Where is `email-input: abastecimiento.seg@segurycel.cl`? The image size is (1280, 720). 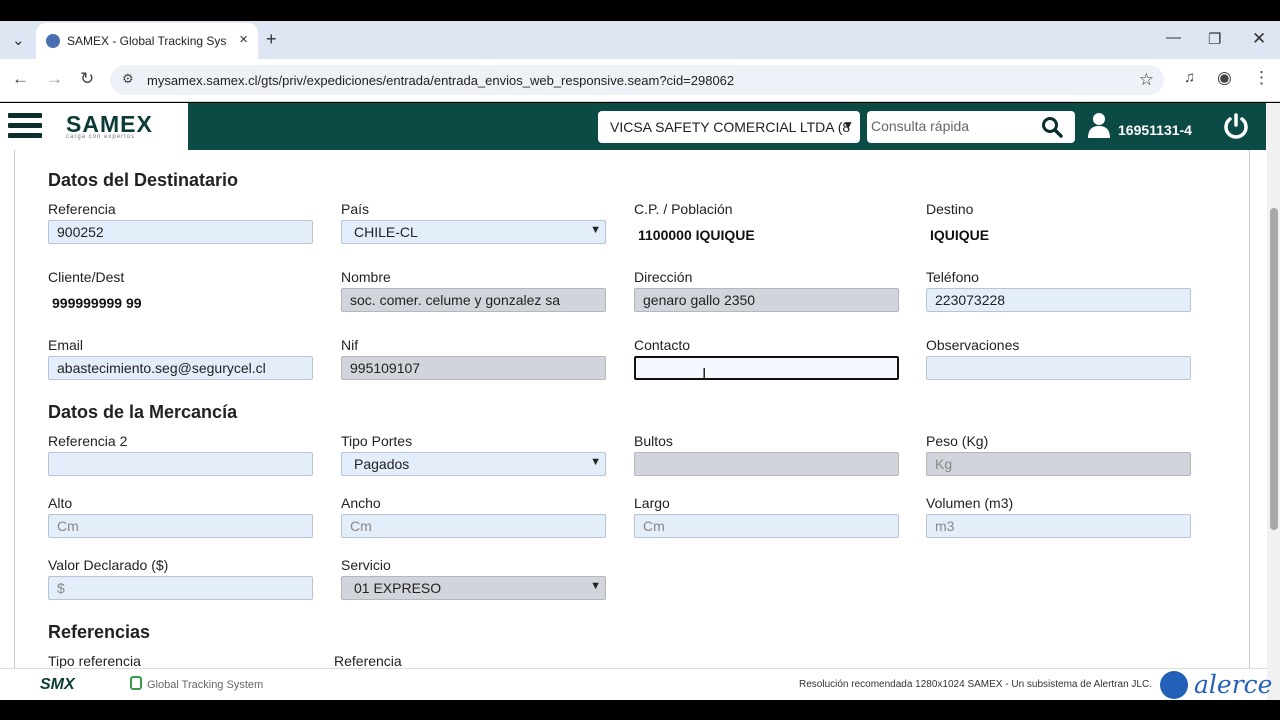
email-input: abastecimiento.seg@segurycel.cl is located at coordinates (180, 368).